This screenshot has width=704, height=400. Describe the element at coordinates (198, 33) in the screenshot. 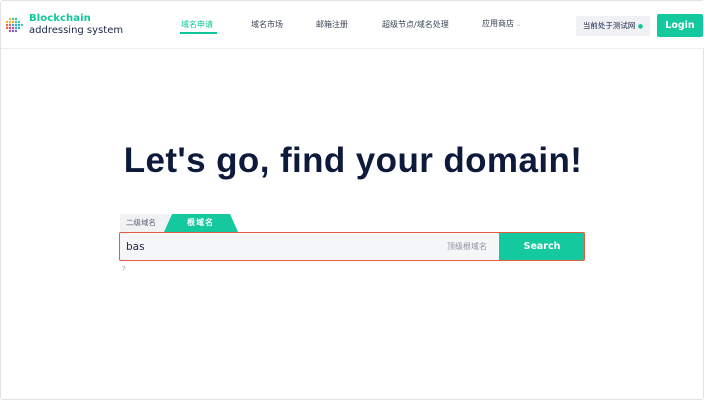

I see `nav-active-underline` at that location.